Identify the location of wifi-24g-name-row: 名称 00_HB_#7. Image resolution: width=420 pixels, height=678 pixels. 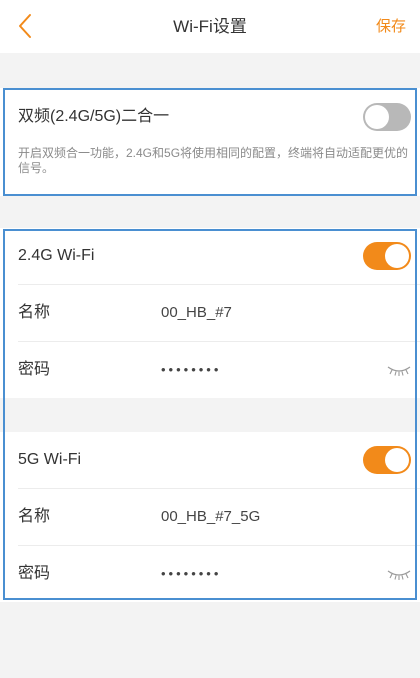
(210, 313).